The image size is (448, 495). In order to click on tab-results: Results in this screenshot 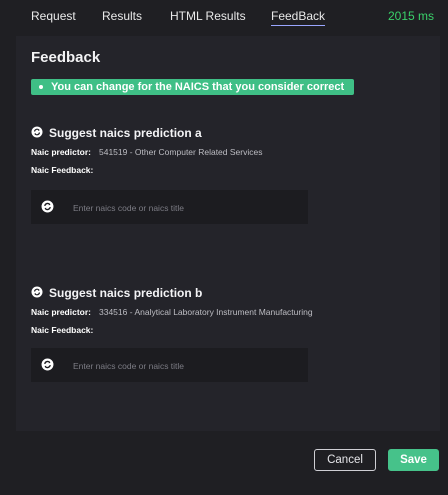, I will do `click(122, 16)`.